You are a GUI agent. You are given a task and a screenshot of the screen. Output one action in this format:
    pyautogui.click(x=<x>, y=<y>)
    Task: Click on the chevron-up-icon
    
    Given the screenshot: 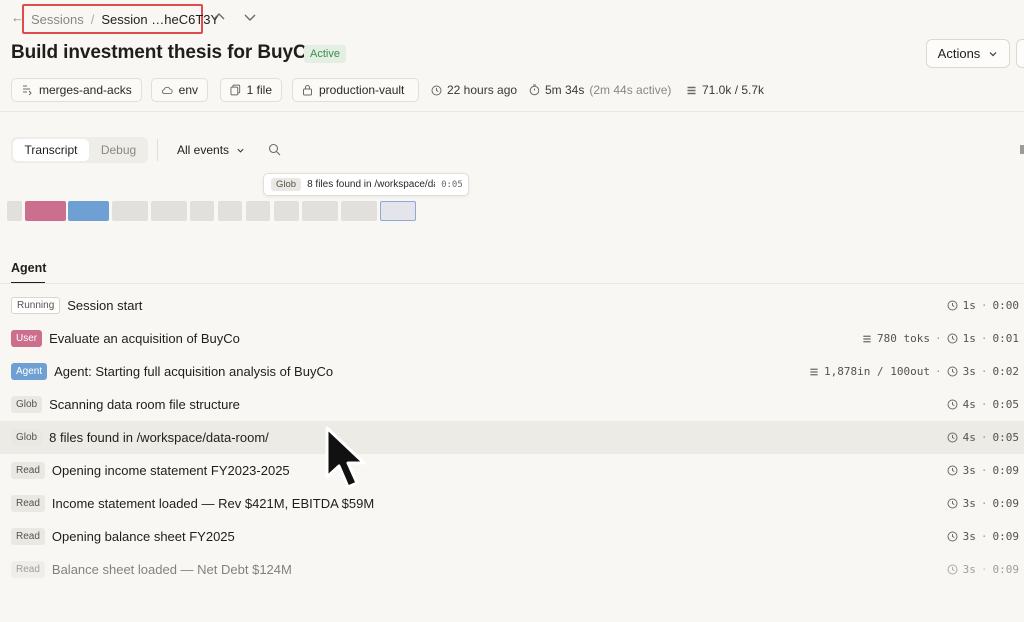 What is the action you would take?
    pyautogui.click(x=219, y=17)
    